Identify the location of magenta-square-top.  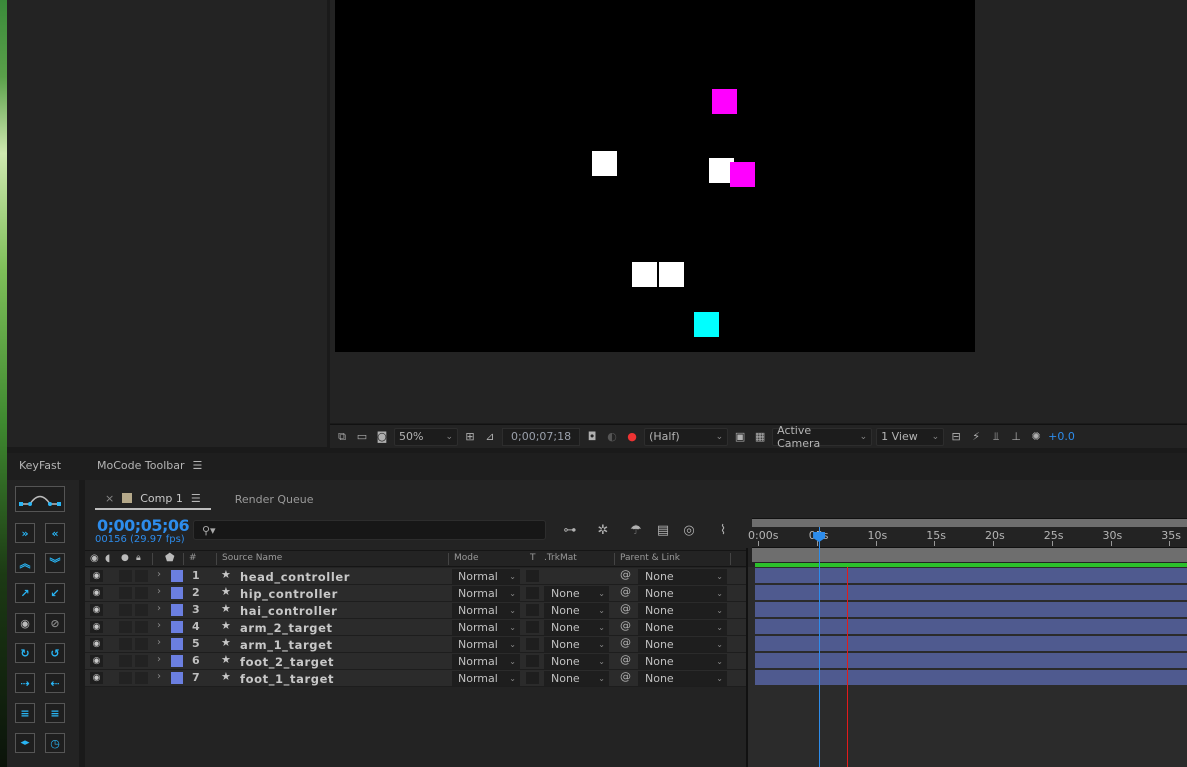
(724, 101).